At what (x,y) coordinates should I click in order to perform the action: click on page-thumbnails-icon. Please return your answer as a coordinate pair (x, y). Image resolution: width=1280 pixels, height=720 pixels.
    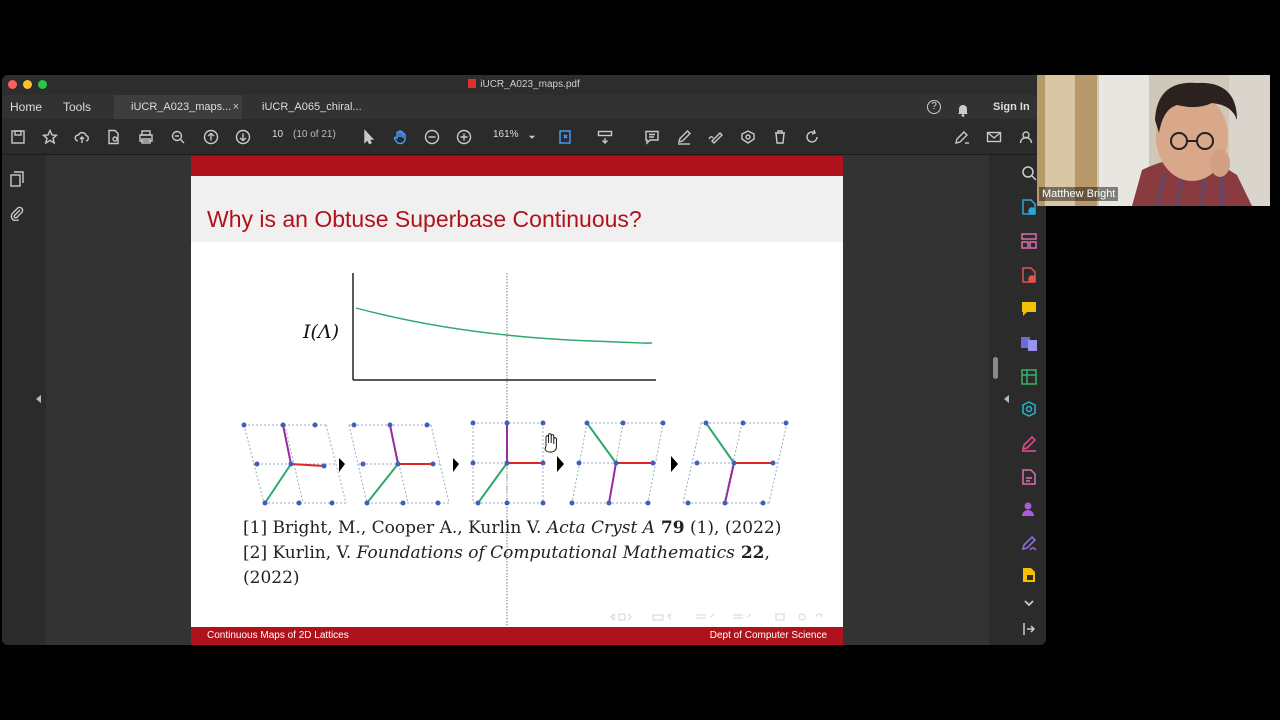
    Looking at the image, I should click on (17, 181).